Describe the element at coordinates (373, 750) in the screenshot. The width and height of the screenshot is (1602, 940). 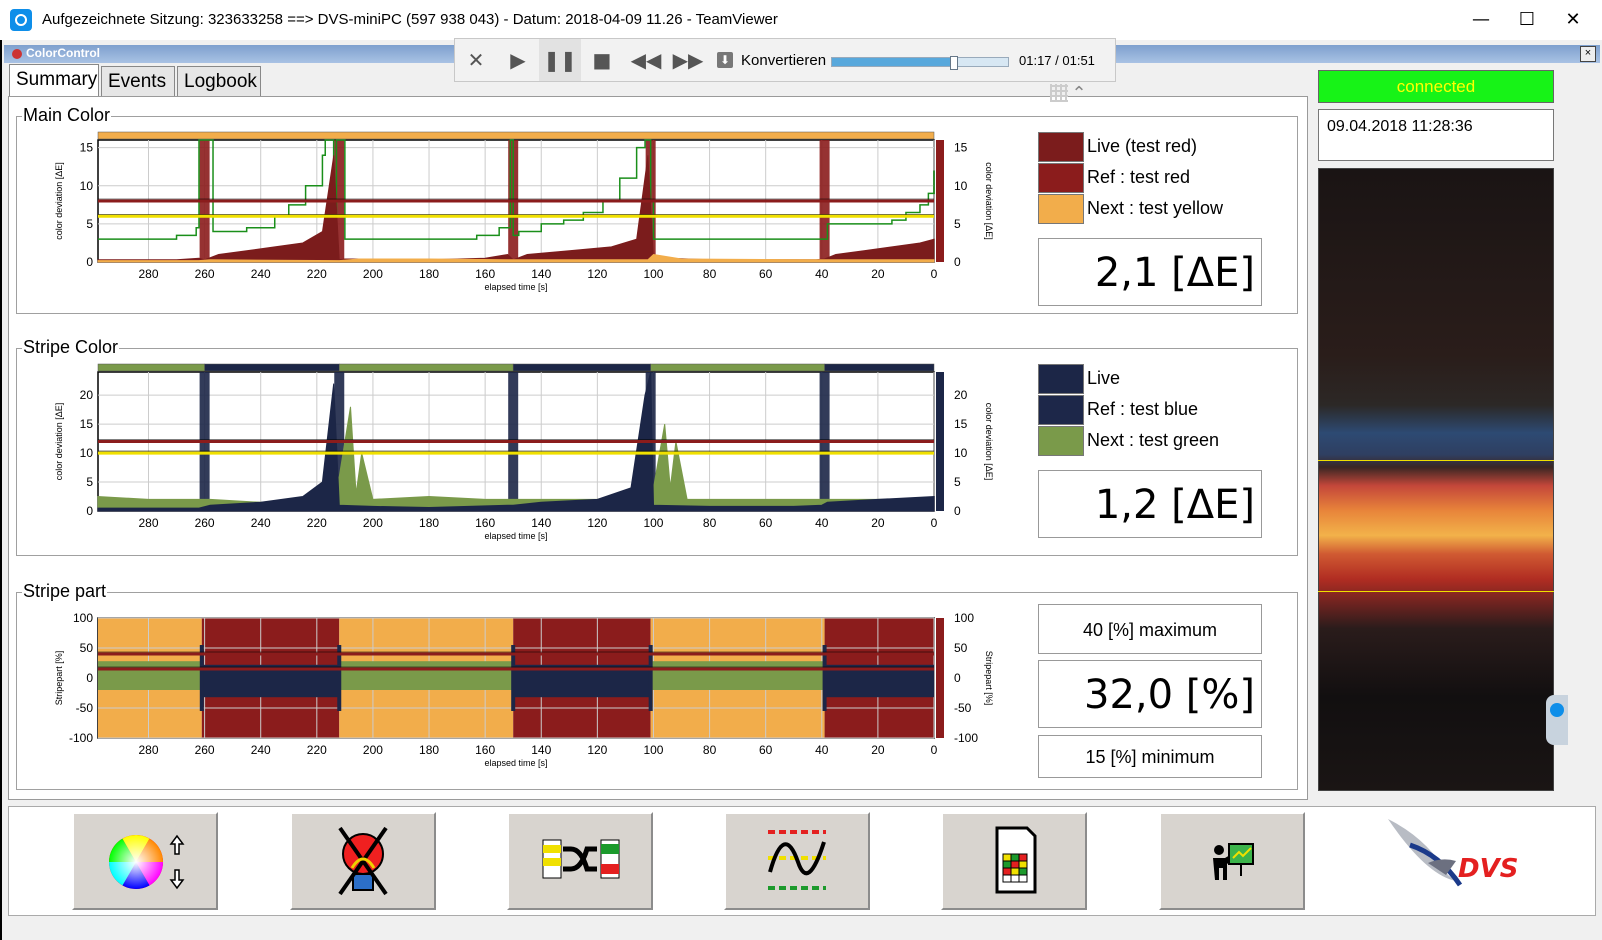
I see `x-tick-label: 200` at that location.